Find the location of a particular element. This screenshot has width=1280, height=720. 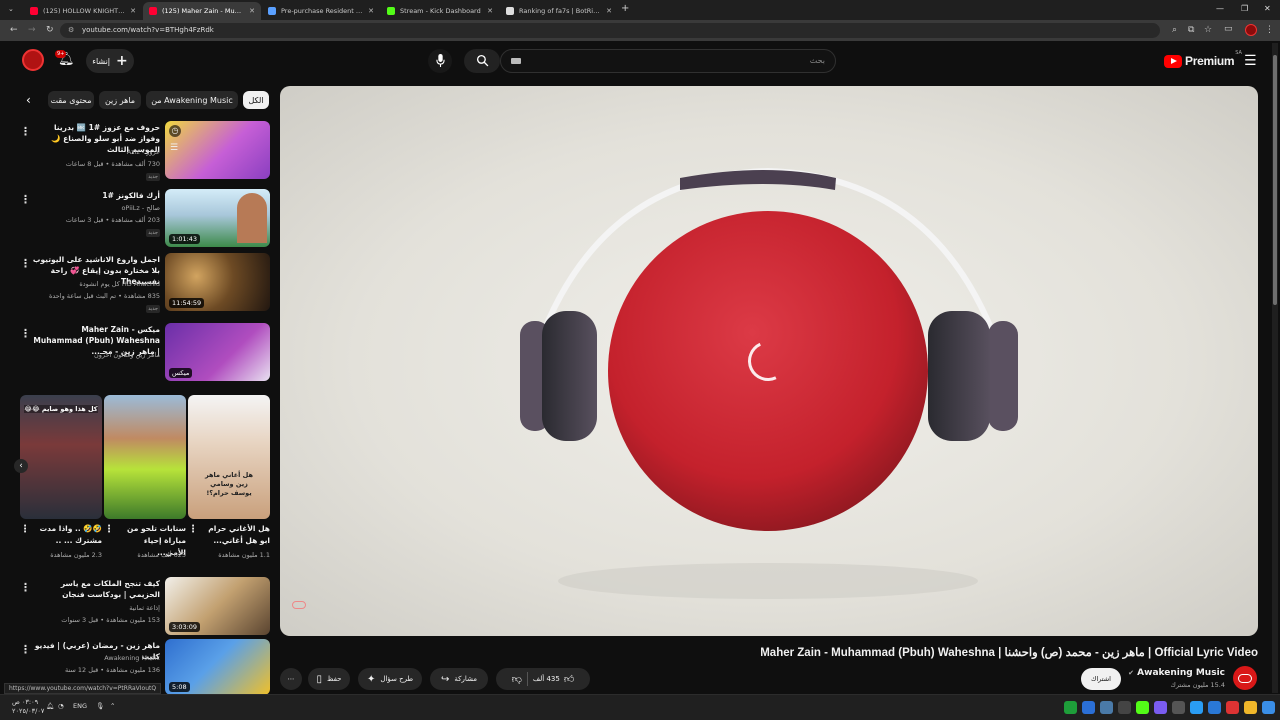

steam-taskbar-icon is located at coordinates (1106, 707).